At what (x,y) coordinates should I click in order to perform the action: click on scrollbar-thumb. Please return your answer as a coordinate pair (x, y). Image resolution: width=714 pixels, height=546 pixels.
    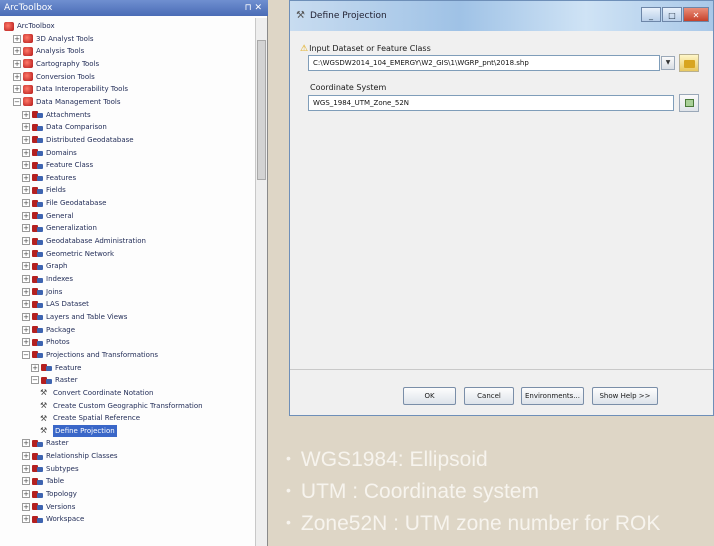
    Looking at the image, I should click on (261, 110).